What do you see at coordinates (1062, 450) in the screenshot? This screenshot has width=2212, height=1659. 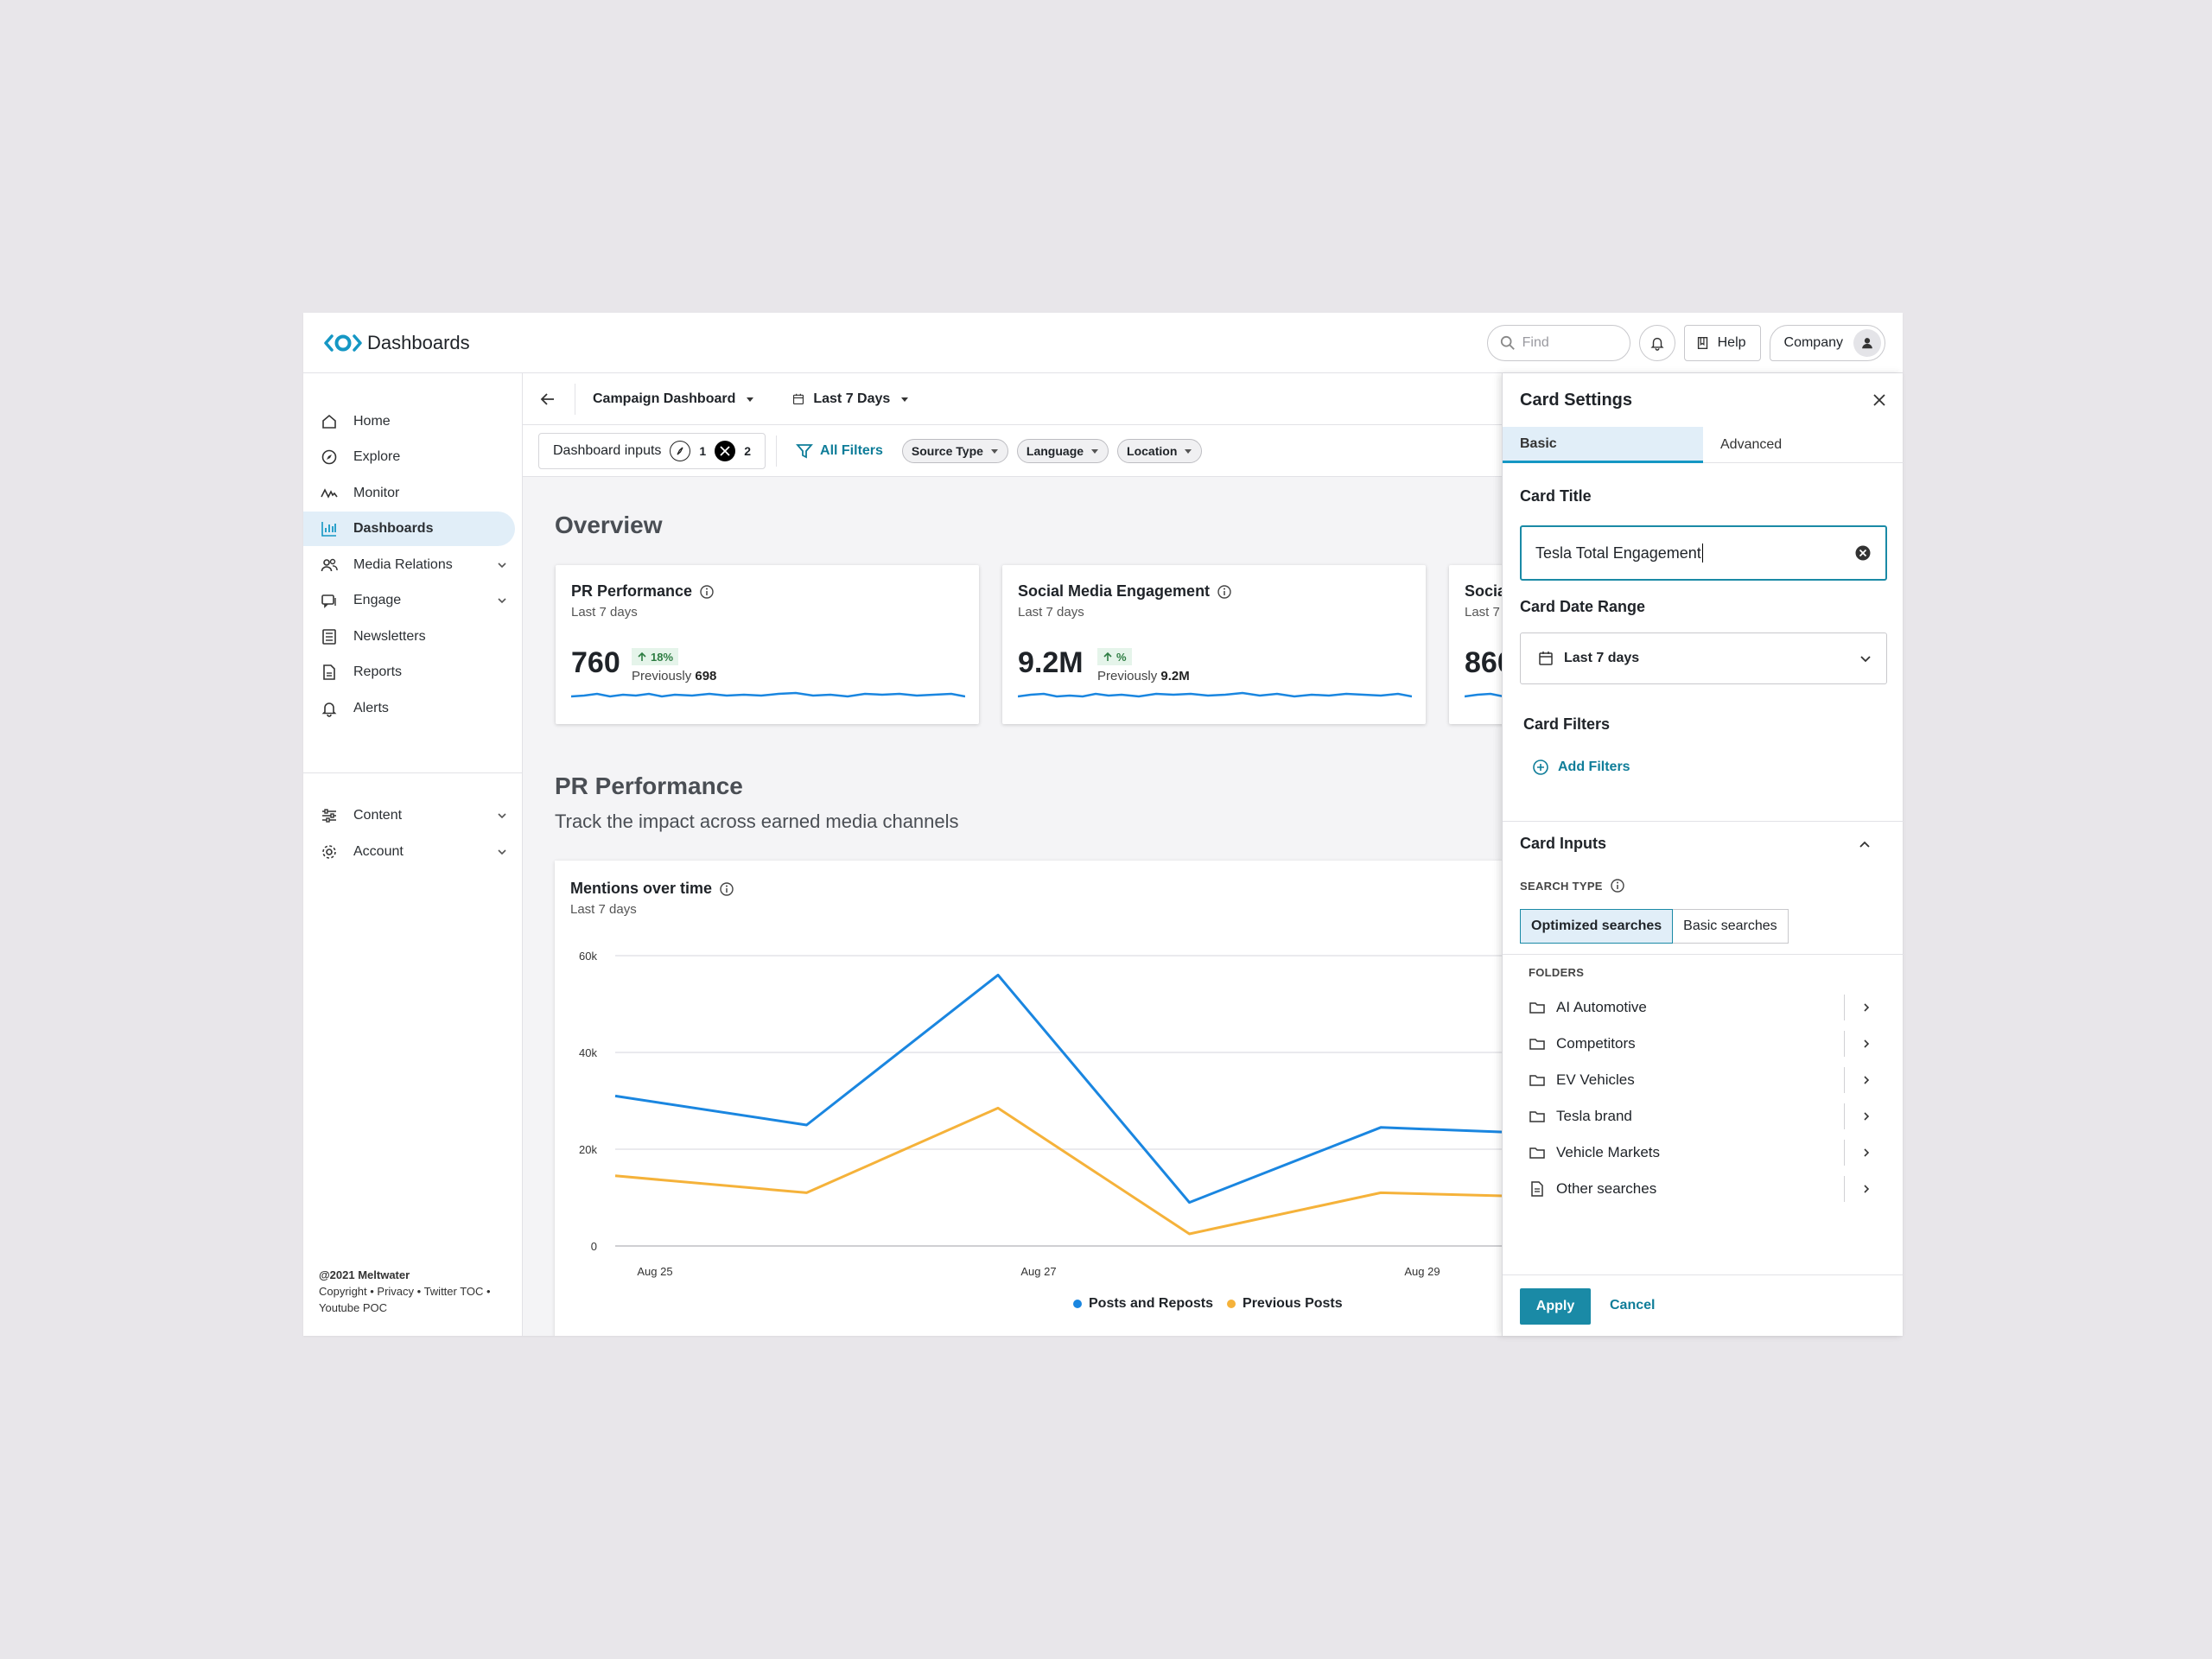 I see `chip-language: Language` at bounding box center [1062, 450].